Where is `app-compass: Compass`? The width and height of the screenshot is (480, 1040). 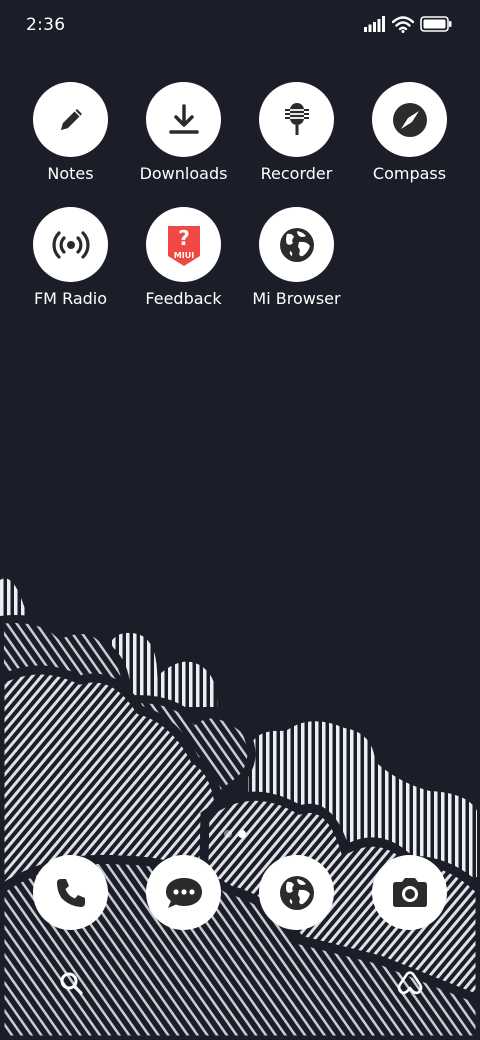
app-compass: Compass is located at coordinates (409, 132).